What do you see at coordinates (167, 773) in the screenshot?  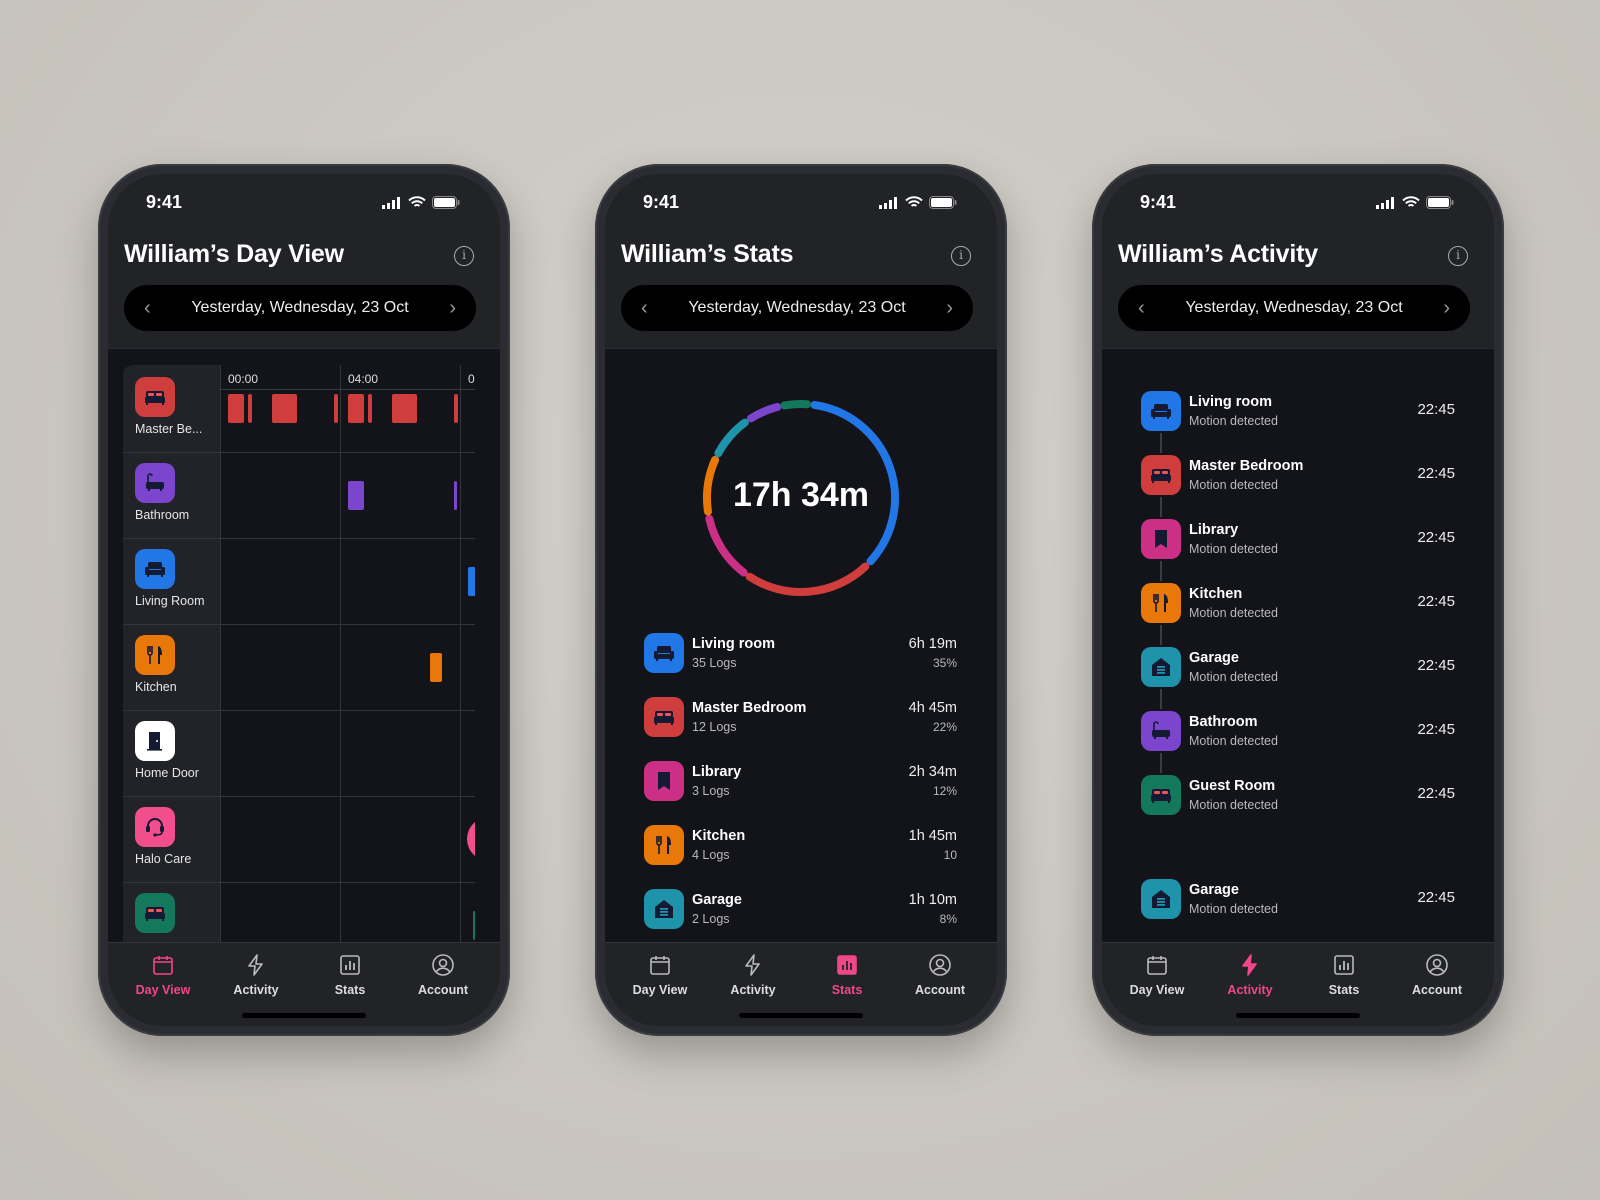 I see `room-label: Home Door` at bounding box center [167, 773].